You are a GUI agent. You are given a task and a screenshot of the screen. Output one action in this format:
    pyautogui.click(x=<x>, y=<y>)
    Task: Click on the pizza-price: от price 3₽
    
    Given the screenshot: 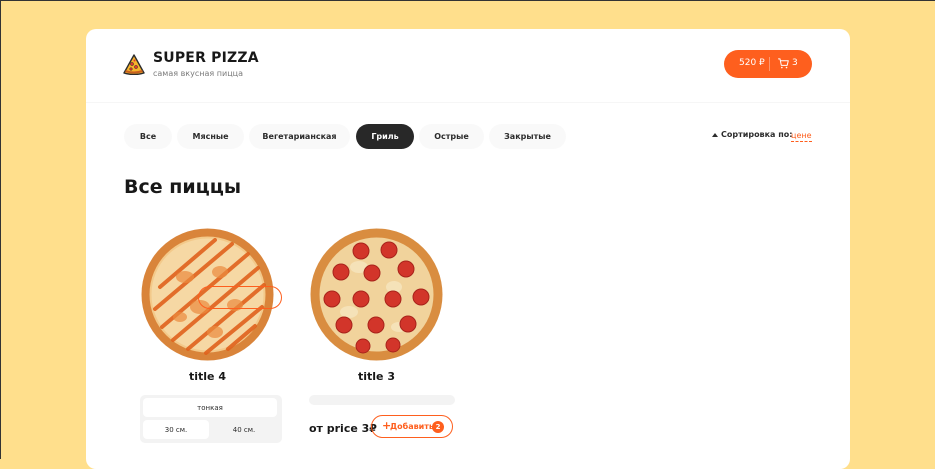 What is the action you would take?
    pyautogui.click(x=343, y=428)
    